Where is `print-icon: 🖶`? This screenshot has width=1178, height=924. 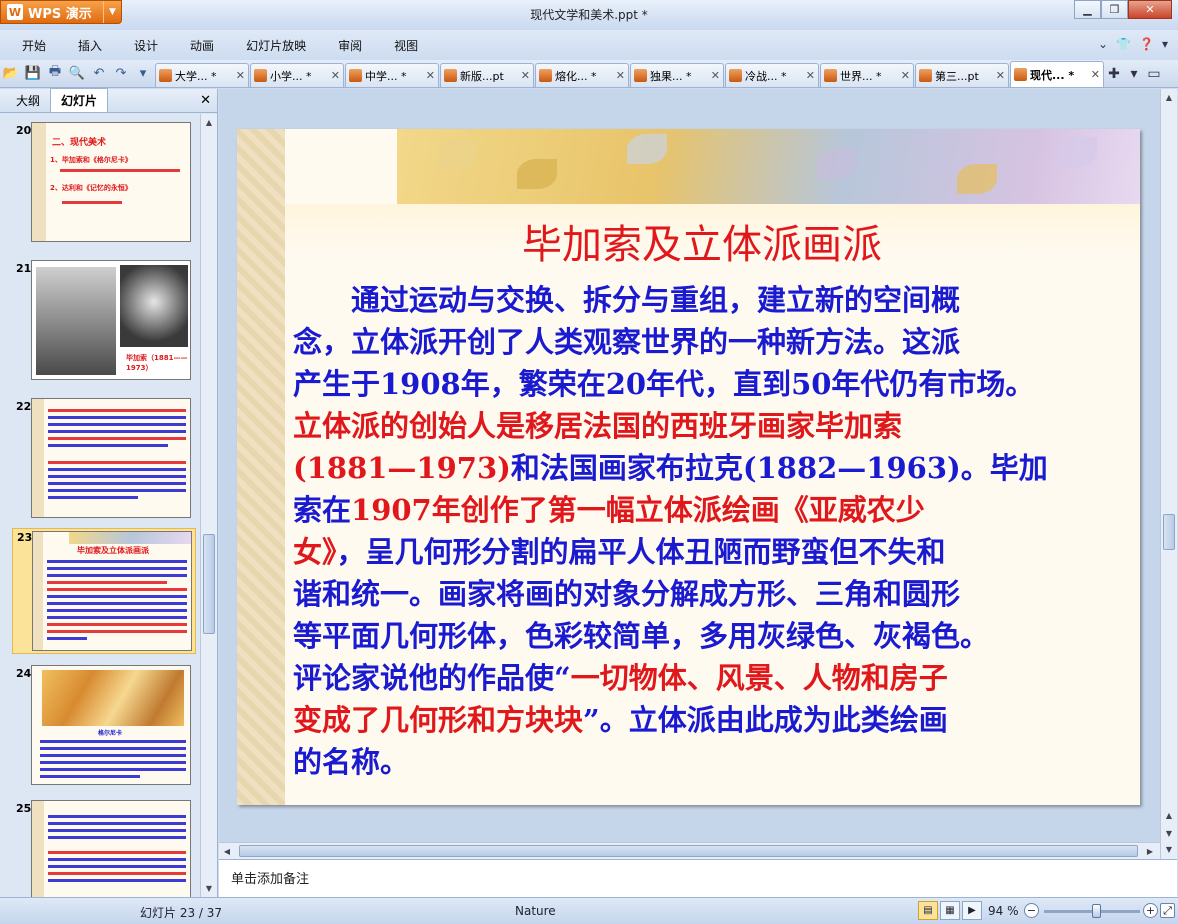 print-icon: 🖶 is located at coordinates (55, 73).